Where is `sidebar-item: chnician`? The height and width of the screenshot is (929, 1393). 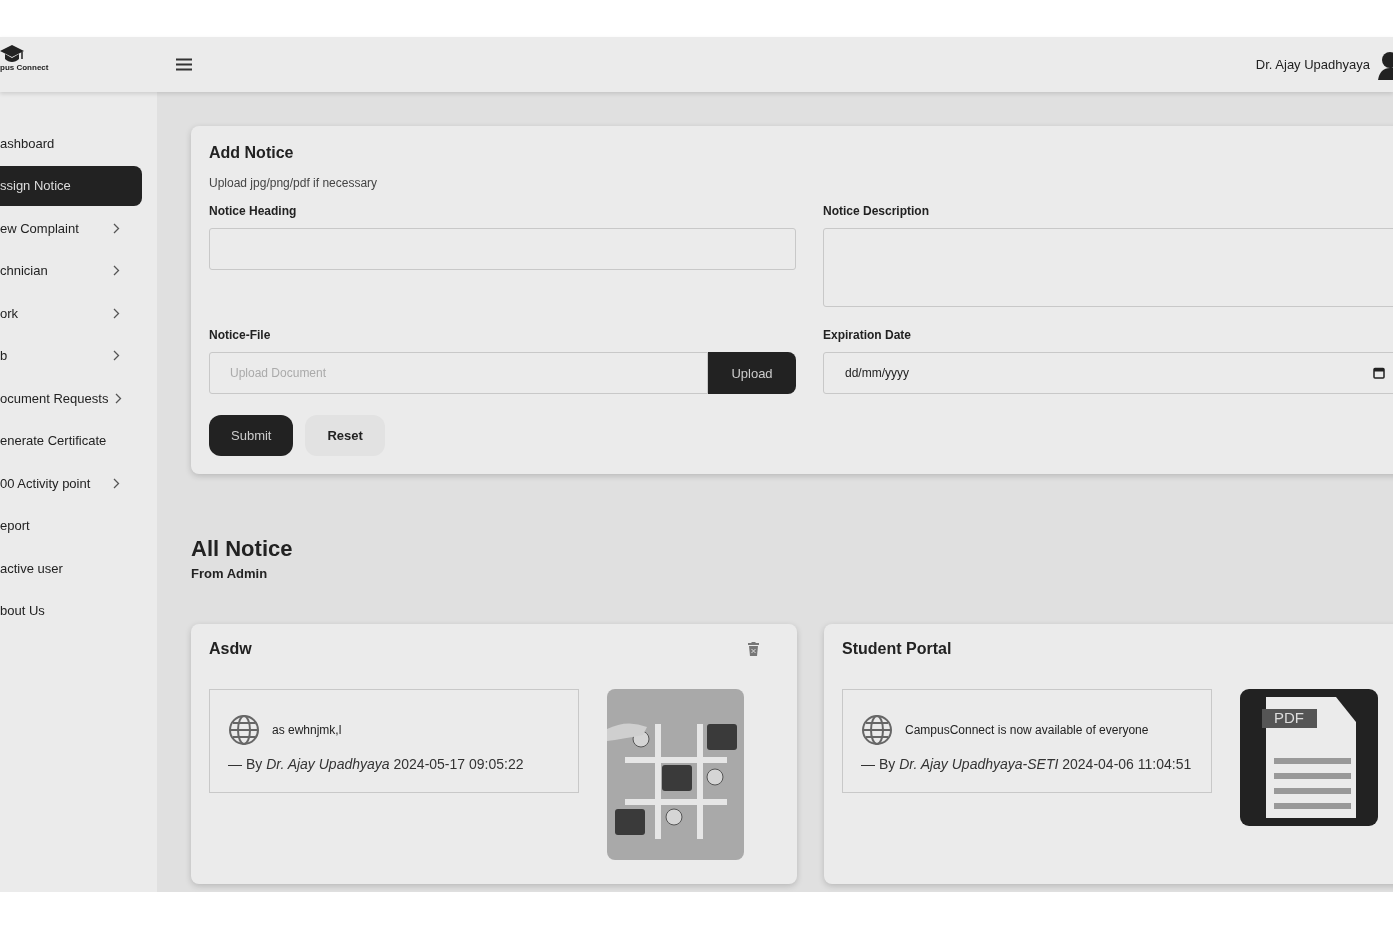
sidebar-item: chnician is located at coordinates (71, 270).